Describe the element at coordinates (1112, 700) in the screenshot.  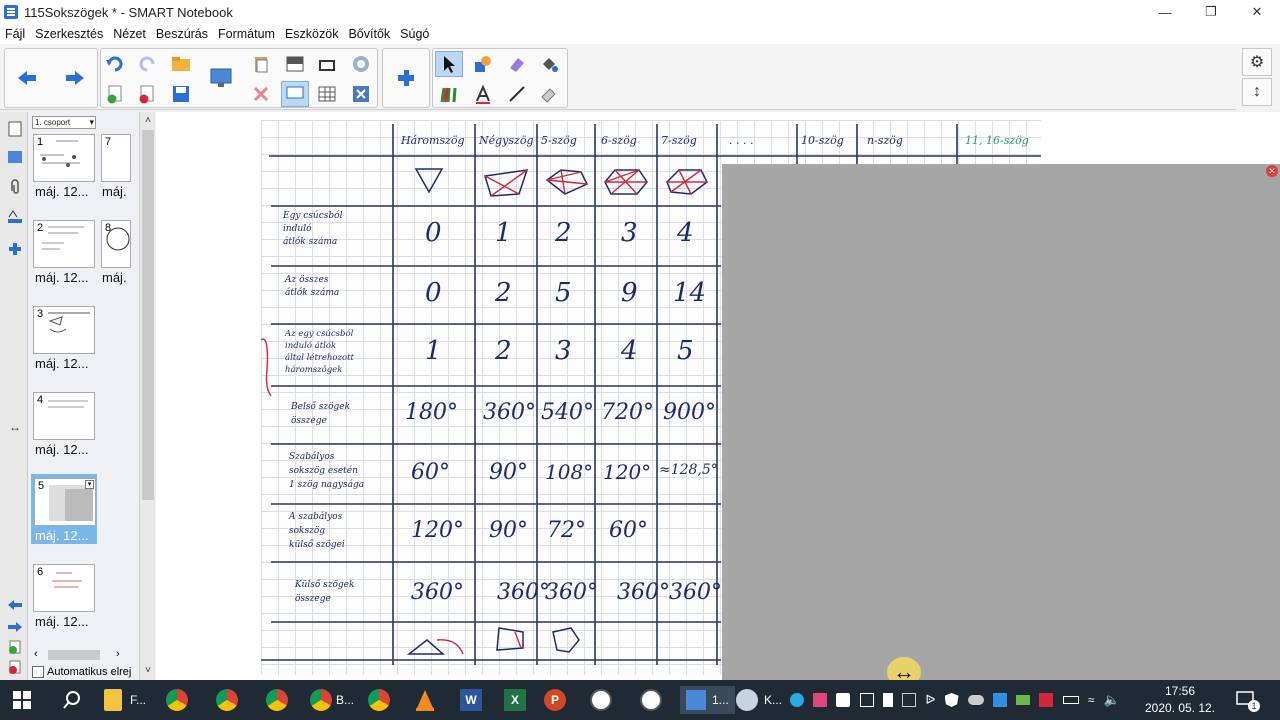
I see `volume-icon: 🔈` at that location.